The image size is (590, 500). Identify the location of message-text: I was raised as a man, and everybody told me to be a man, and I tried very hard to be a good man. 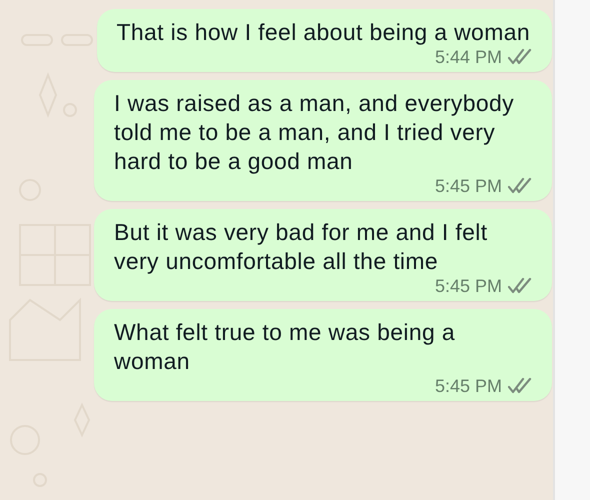
(314, 132).